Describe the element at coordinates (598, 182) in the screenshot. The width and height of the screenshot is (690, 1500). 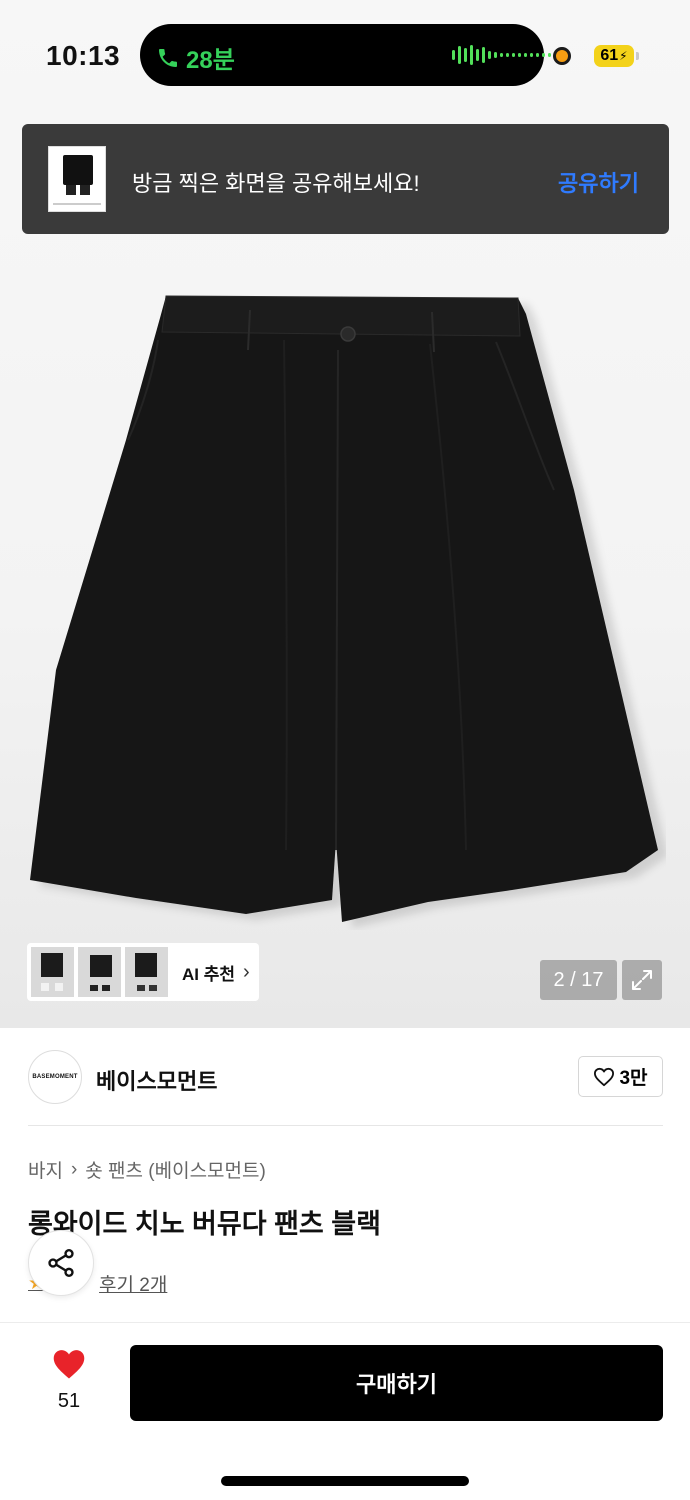
I see `share-now-button: 공유하기` at that location.